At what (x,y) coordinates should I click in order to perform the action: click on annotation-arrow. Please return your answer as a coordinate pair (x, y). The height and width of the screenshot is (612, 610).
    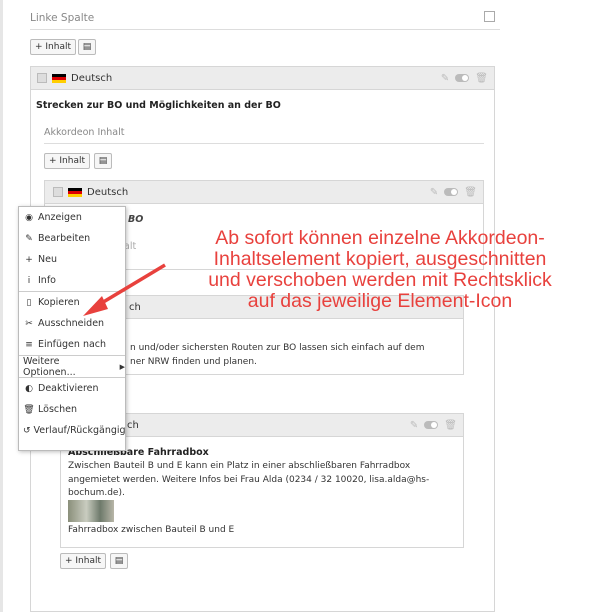
    Looking at the image, I should click on (124, 289).